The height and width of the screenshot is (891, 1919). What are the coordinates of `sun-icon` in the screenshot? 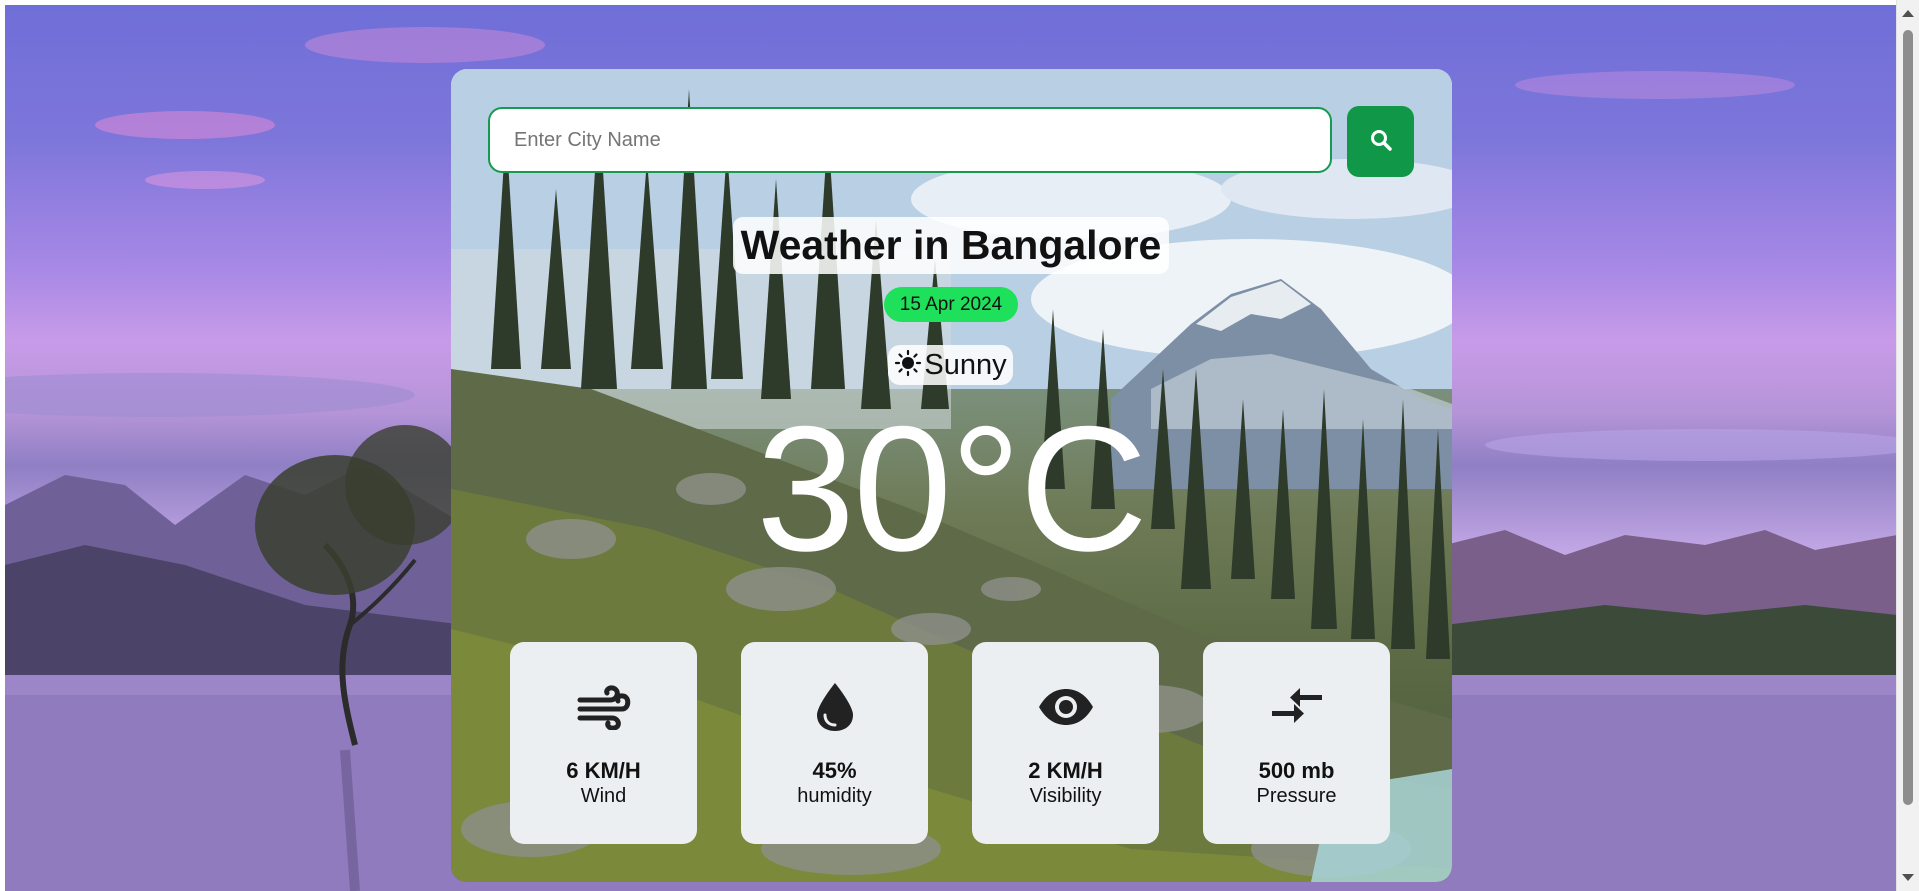 It's located at (908, 365).